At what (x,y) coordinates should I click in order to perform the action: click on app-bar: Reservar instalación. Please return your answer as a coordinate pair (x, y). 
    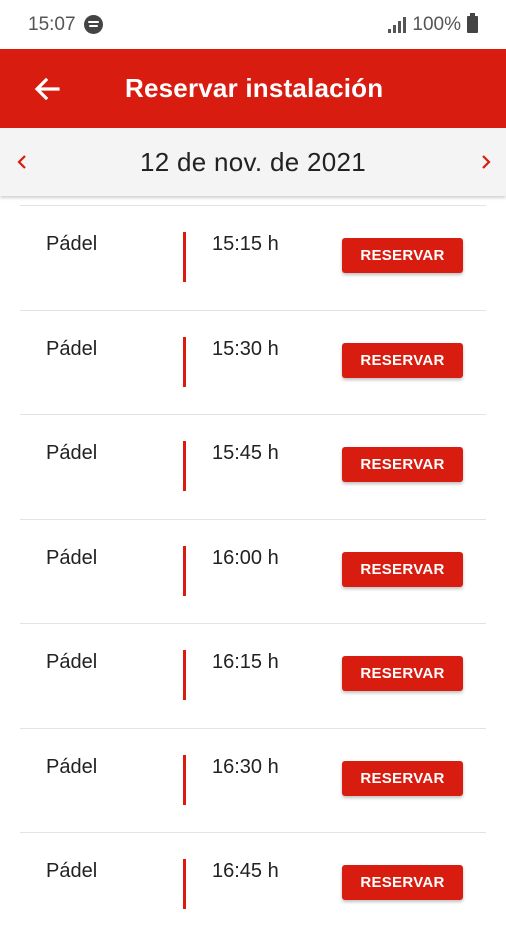
    Looking at the image, I should click on (253, 88).